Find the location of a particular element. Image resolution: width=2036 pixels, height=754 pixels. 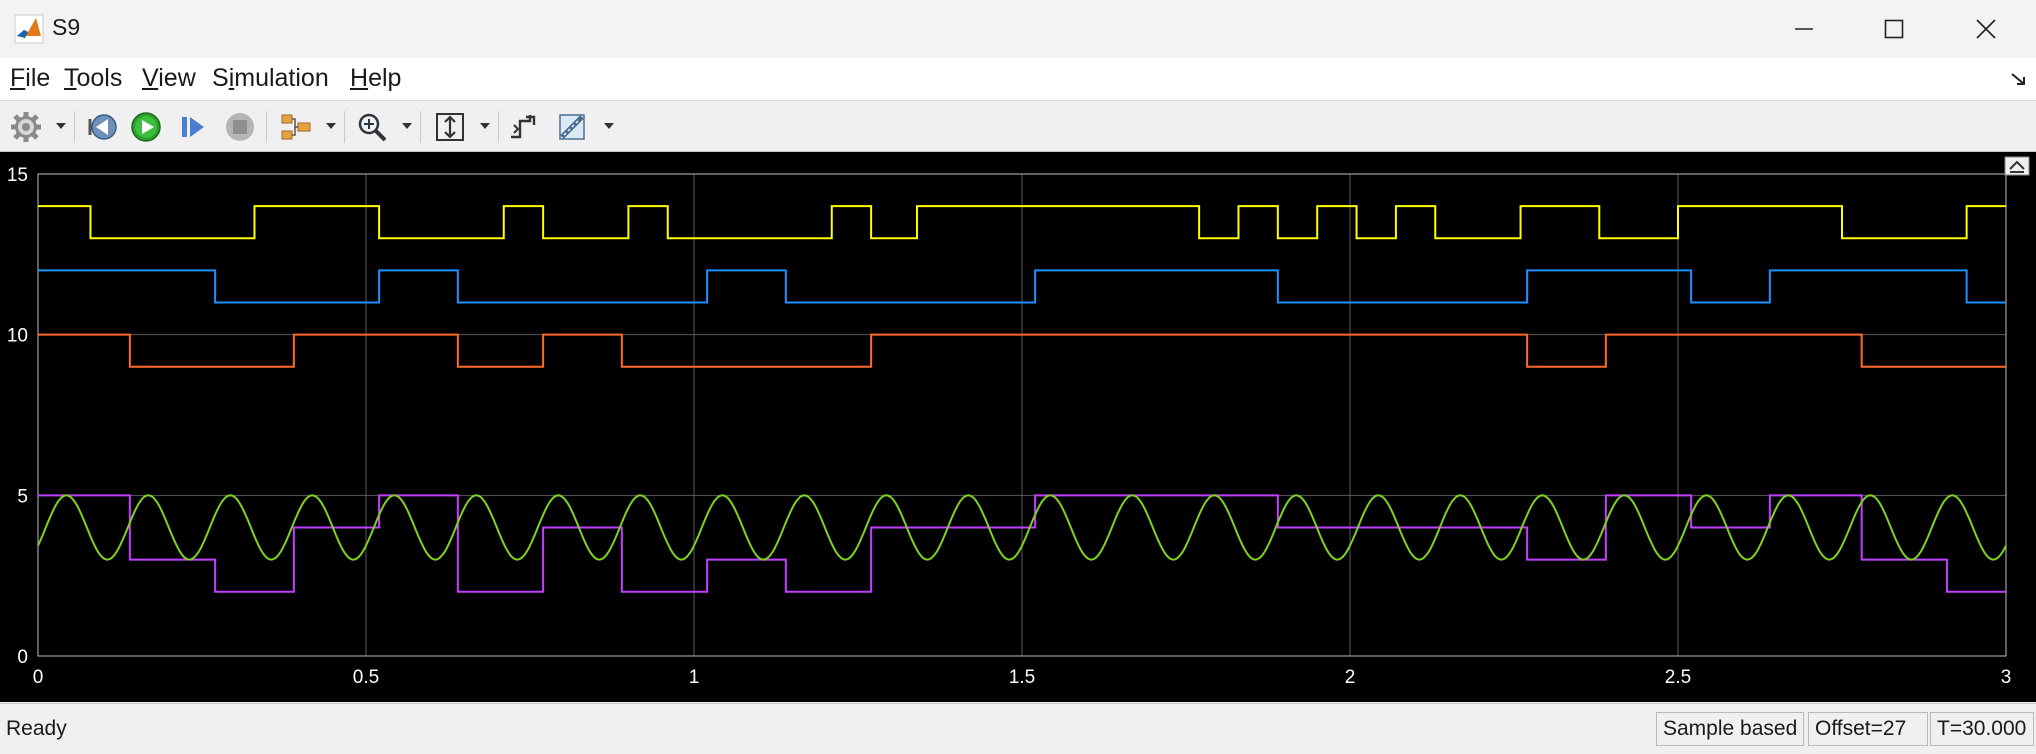

triggers-icon is located at coordinates (524, 127).